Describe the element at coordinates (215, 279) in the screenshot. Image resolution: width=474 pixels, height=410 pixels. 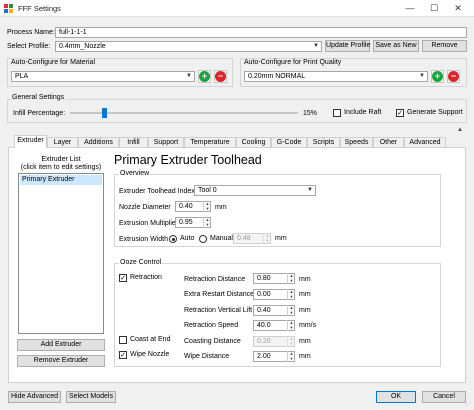
I see `retraction-distance-label: Retraction Distance` at that location.